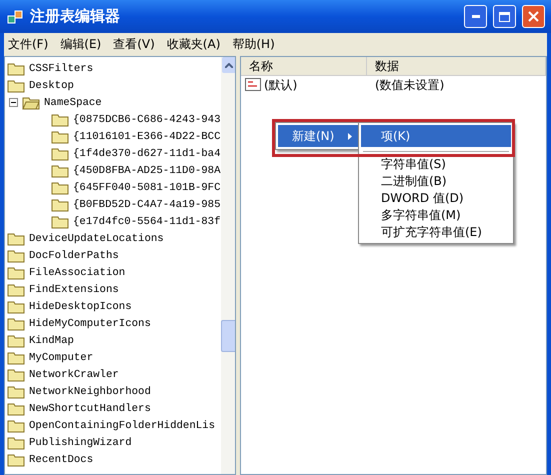  Describe the element at coordinates (113, 102) in the screenshot. I see `tree-item: NameSpace` at that location.